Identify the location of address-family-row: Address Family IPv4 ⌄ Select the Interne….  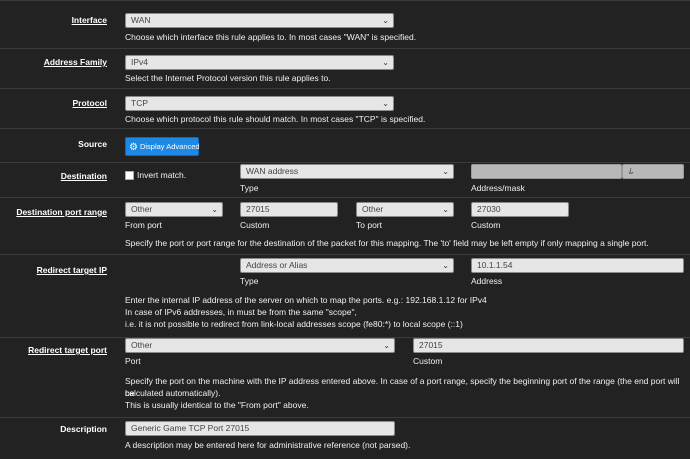
(345, 68).